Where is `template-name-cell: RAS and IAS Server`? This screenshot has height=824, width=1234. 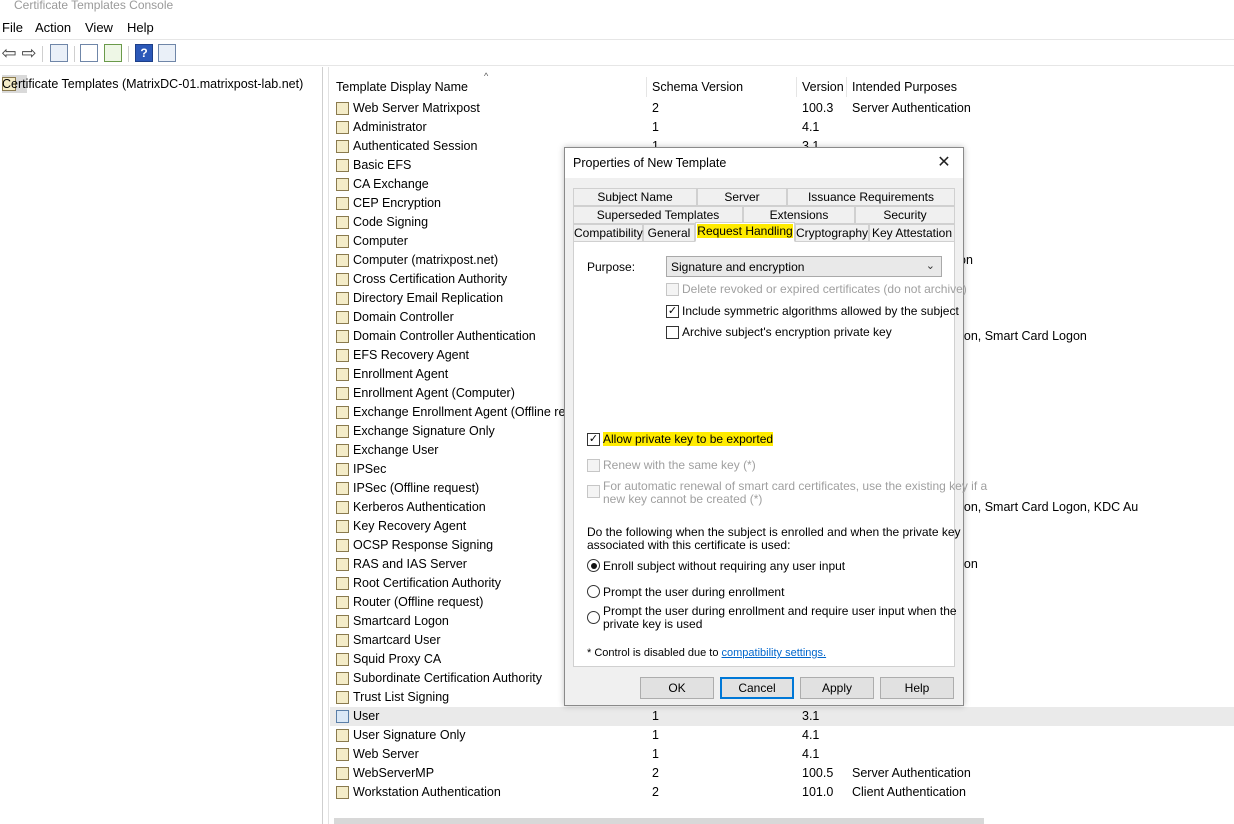 template-name-cell: RAS and IAS Server is located at coordinates (410, 564).